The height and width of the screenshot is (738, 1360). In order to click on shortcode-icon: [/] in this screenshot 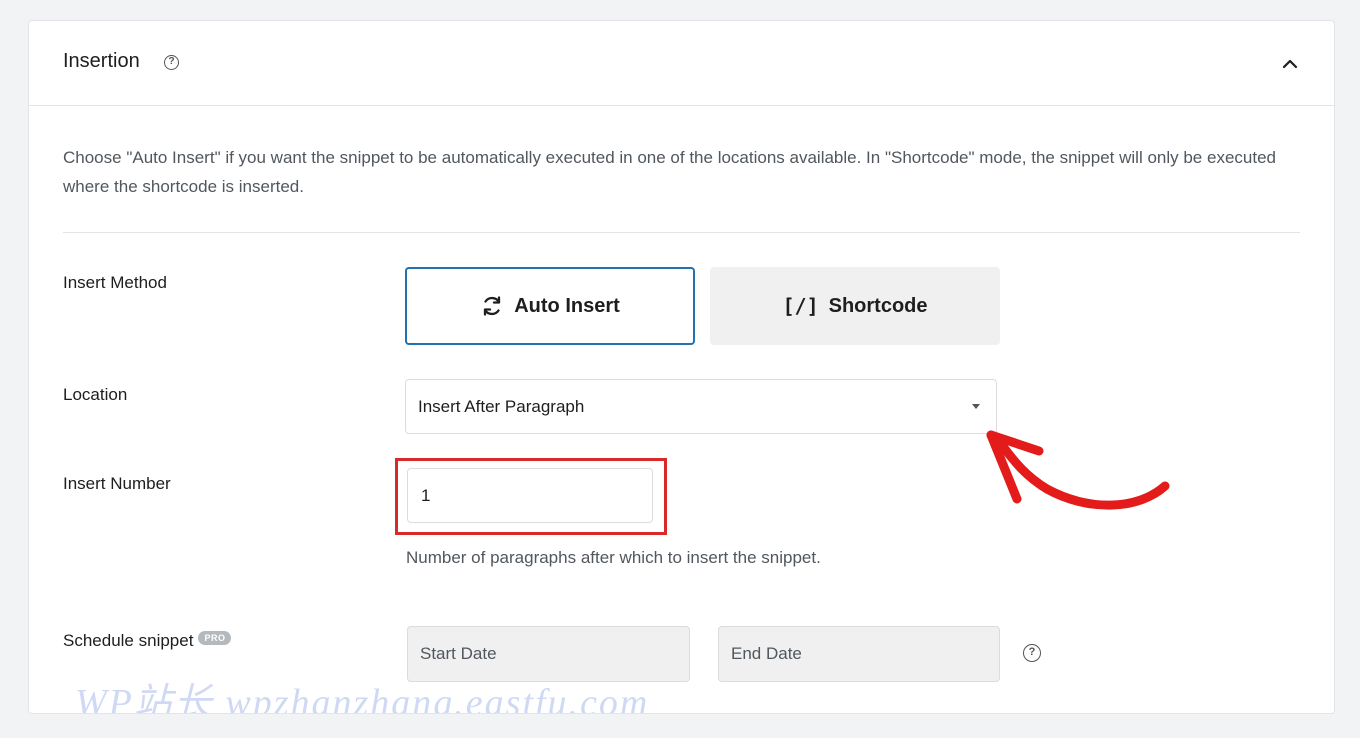, I will do `click(800, 306)`.